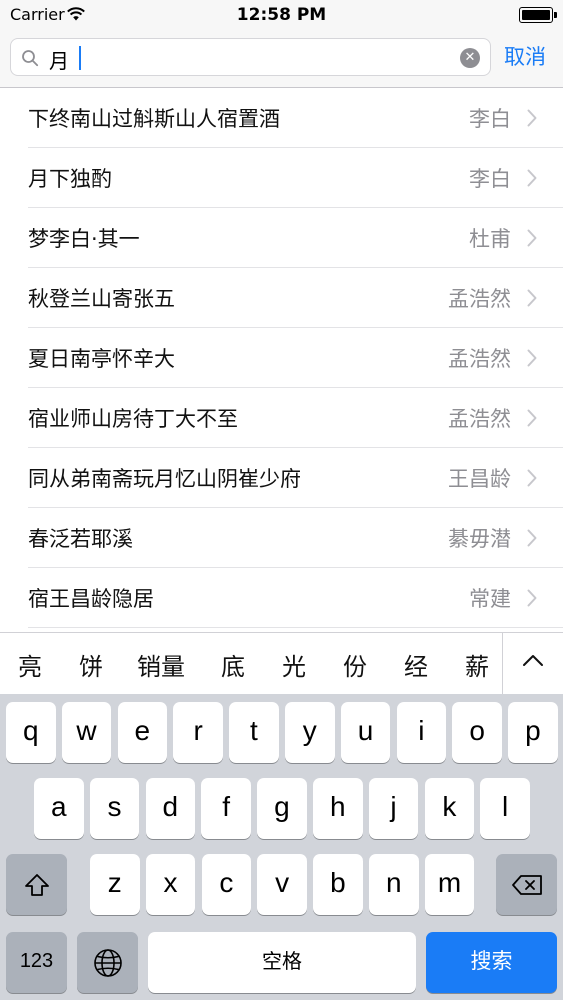 The height and width of the screenshot is (1000, 563). Describe the element at coordinates (281, 598) in the screenshot. I see `result-row: 宿王昌龄隐居 常建` at that location.